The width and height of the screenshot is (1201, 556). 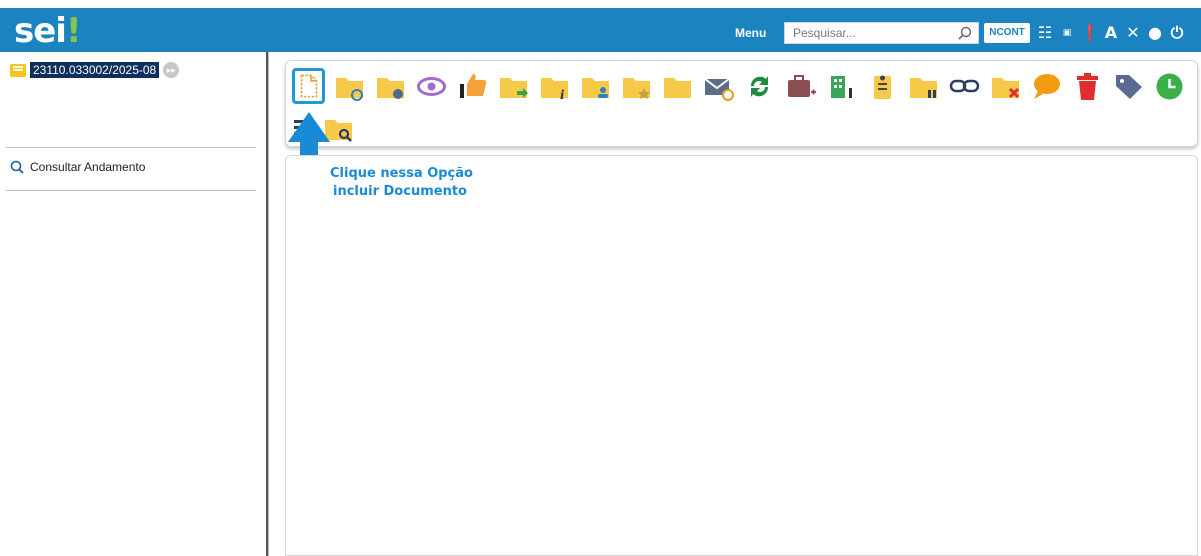 What do you see at coordinates (401, 183) in the screenshot?
I see `instruction-annotation: Clique nessa Opção incluir Documento` at bounding box center [401, 183].